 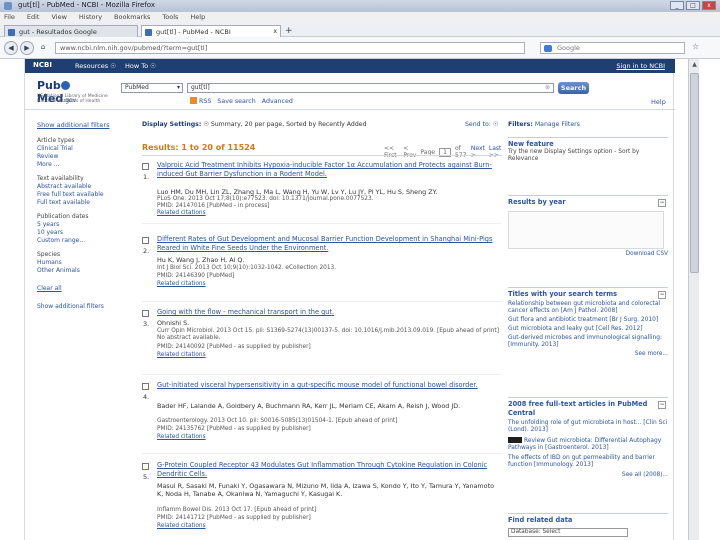 I want to click on results-by-year-header: Results by year −, so click(x=588, y=201).